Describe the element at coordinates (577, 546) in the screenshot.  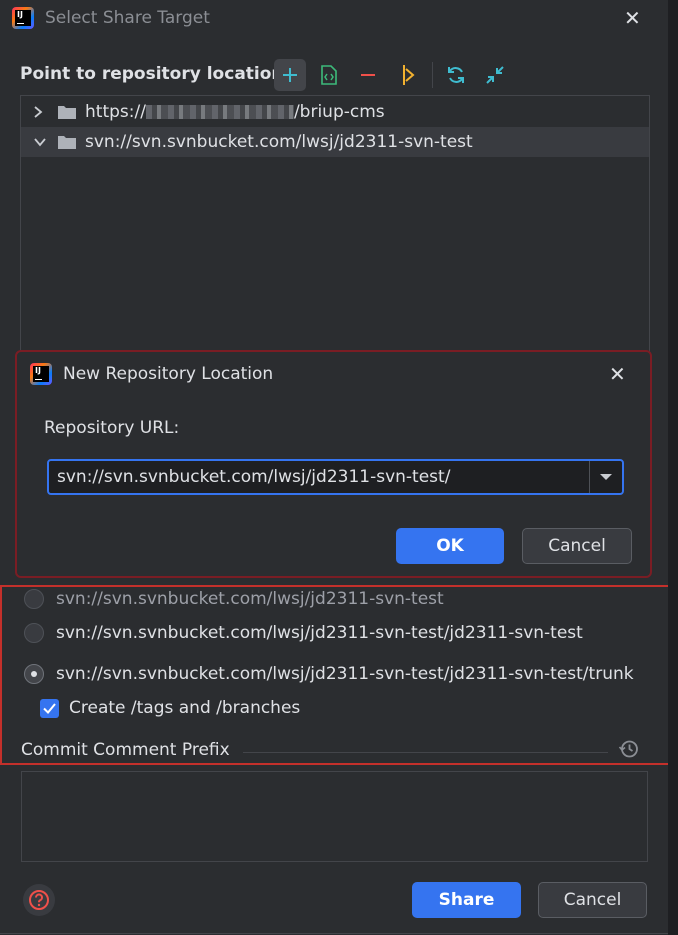
I see `modal-cancel-button: Cancel` at that location.